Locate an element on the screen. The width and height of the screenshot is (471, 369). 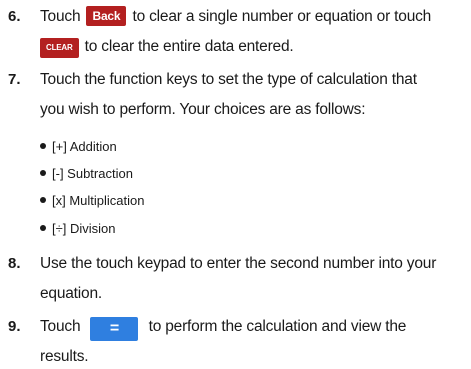
list-item: [÷] Division is located at coordinates (77, 229).